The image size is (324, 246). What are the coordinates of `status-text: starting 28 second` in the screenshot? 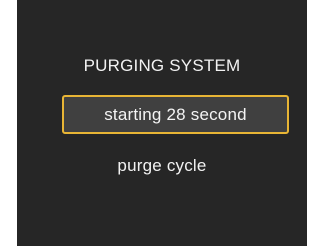 It's located at (175, 114).